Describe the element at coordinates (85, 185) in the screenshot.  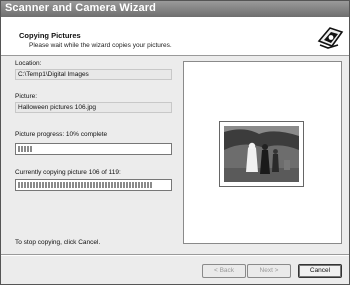
I see `overall-progress-fill` at that location.